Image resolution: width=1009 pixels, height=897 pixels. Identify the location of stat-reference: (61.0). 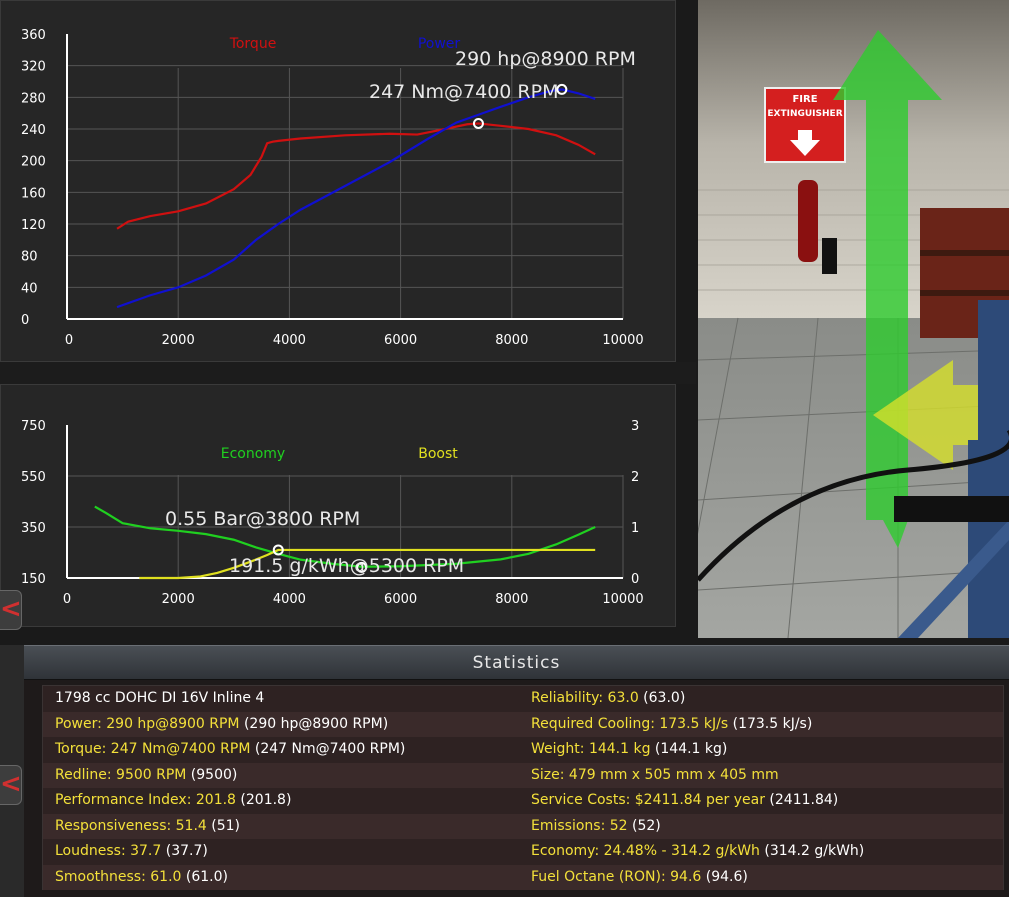
(204, 876).